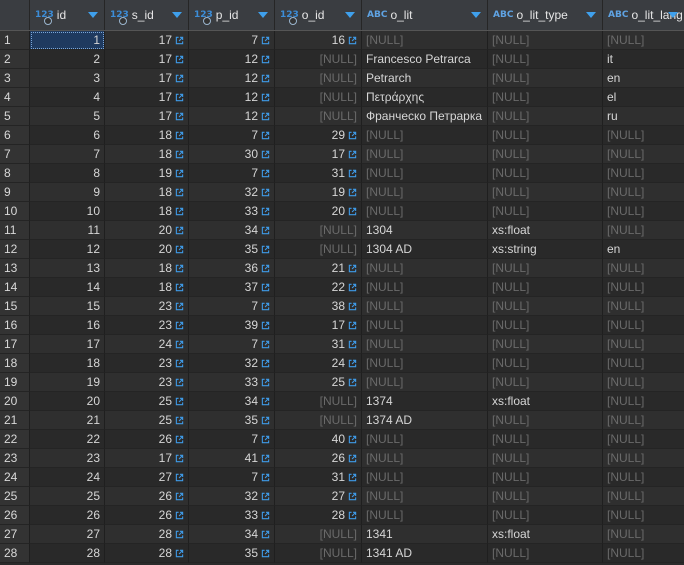 This screenshot has width=684, height=565. What do you see at coordinates (15, 325) in the screenshot?
I see `row-number: 16` at bounding box center [15, 325].